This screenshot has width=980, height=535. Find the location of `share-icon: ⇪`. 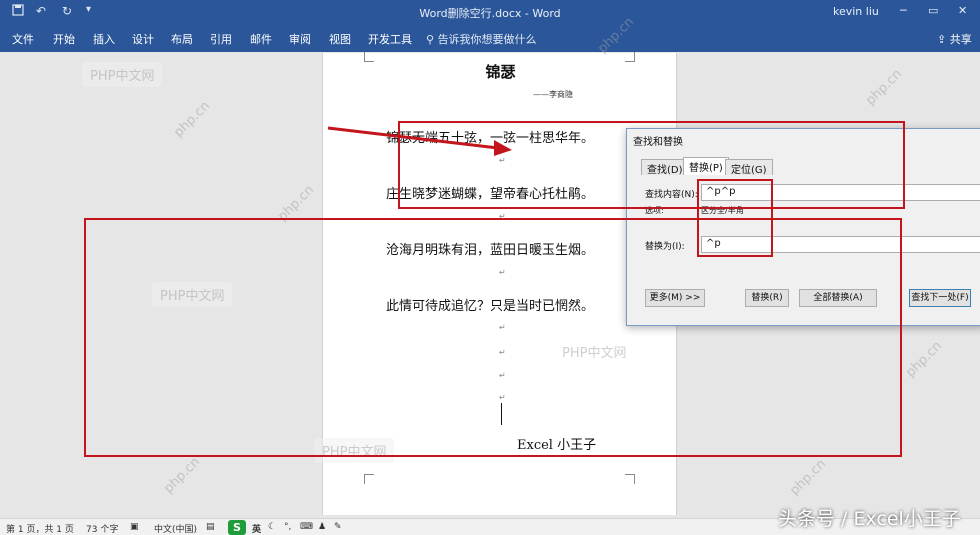

share-icon: ⇪ is located at coordinates (942, 39).